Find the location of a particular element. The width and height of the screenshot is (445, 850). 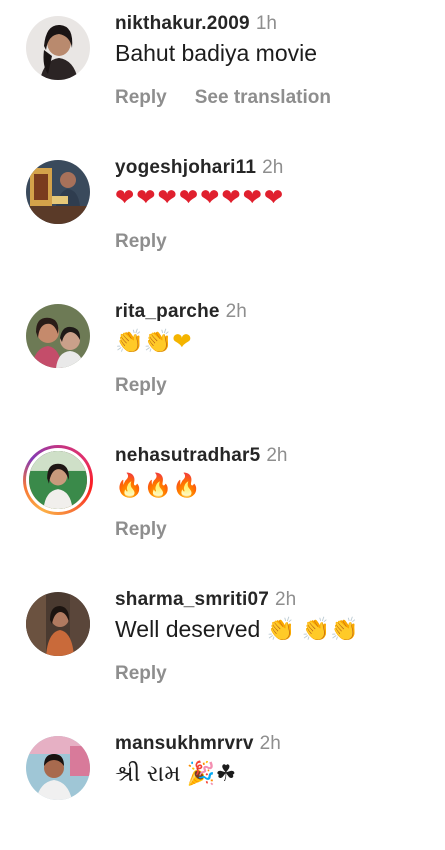

comment-text: ❤❤❤❤❤❤❤❤ is located at coordinates (200, 197).